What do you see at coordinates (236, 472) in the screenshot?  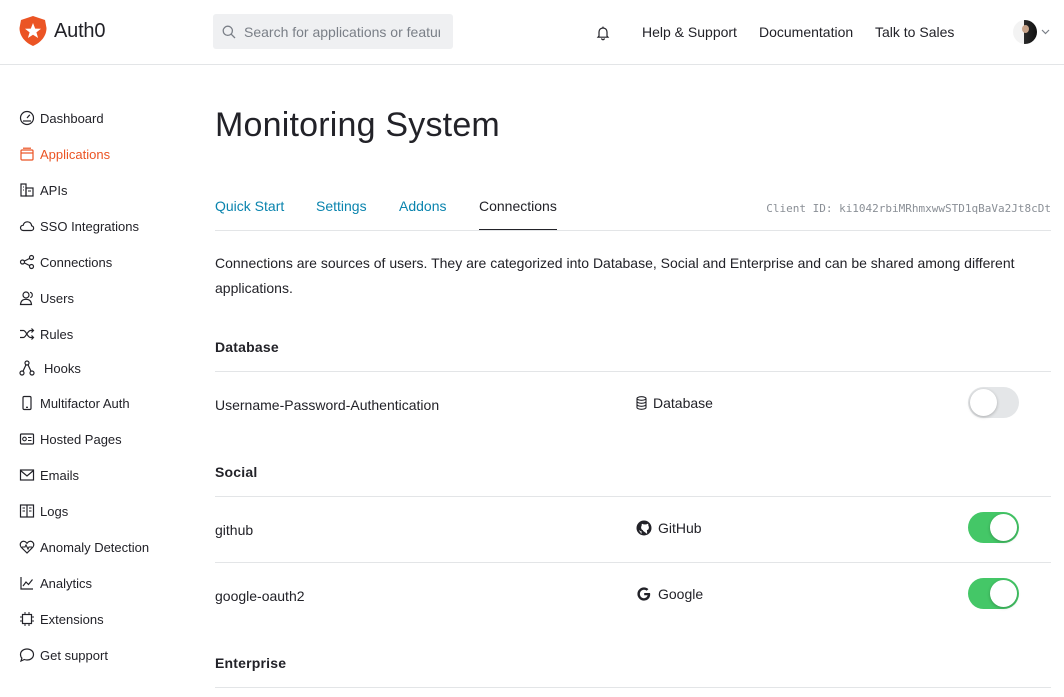 I see `section-title-social: Social` at bounding box center [236, 472].